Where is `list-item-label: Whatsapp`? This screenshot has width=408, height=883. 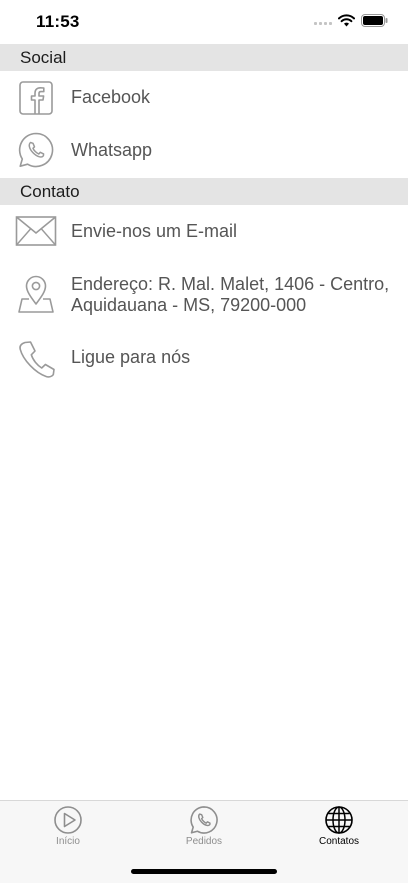
list-item-label: Whatsapp is located at coordinates (112, 150).